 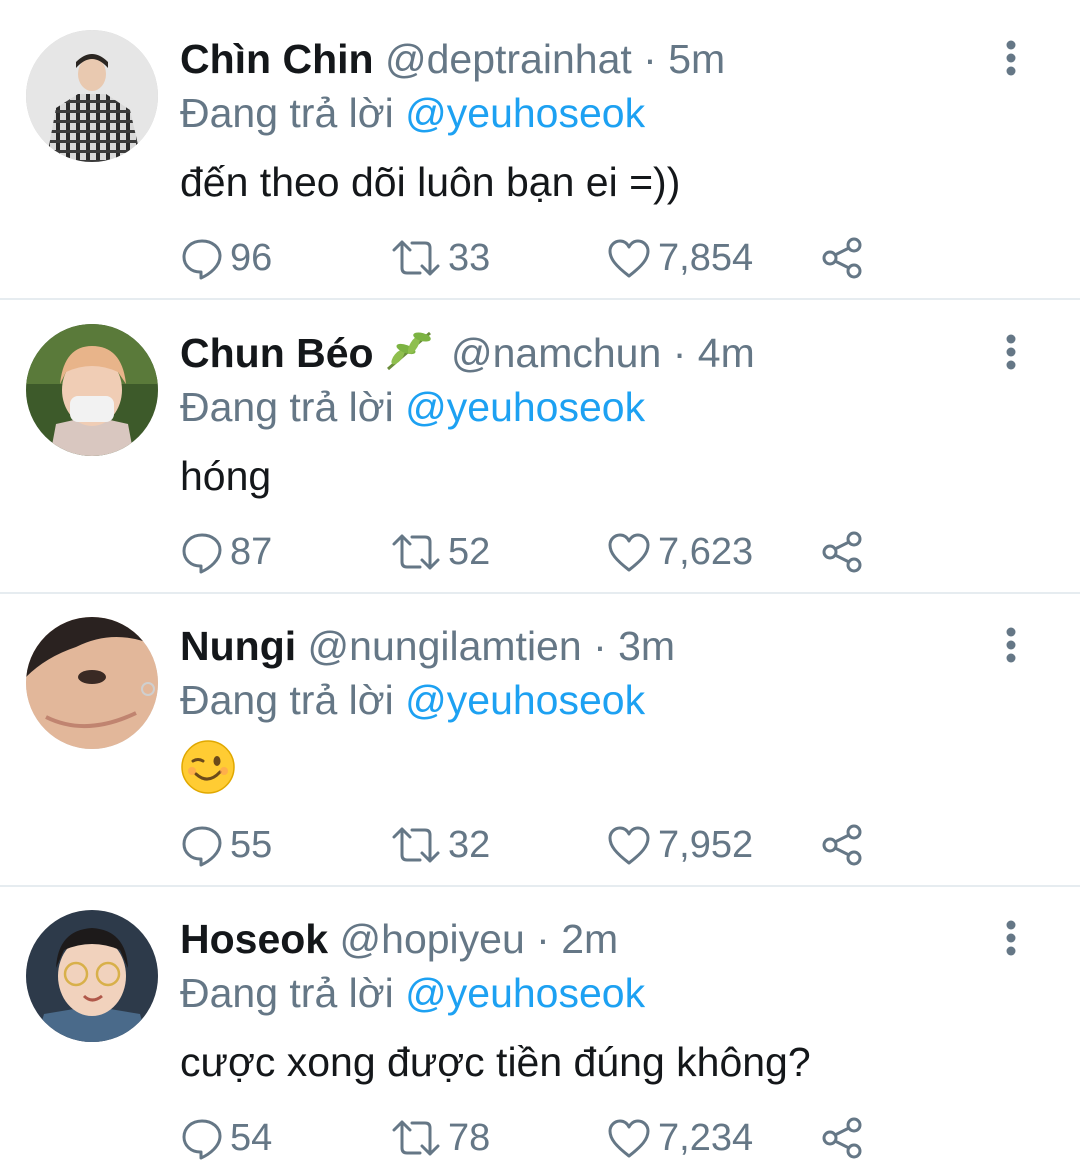 I want to click on timestamp: 4m, so click(x=726, y=353).